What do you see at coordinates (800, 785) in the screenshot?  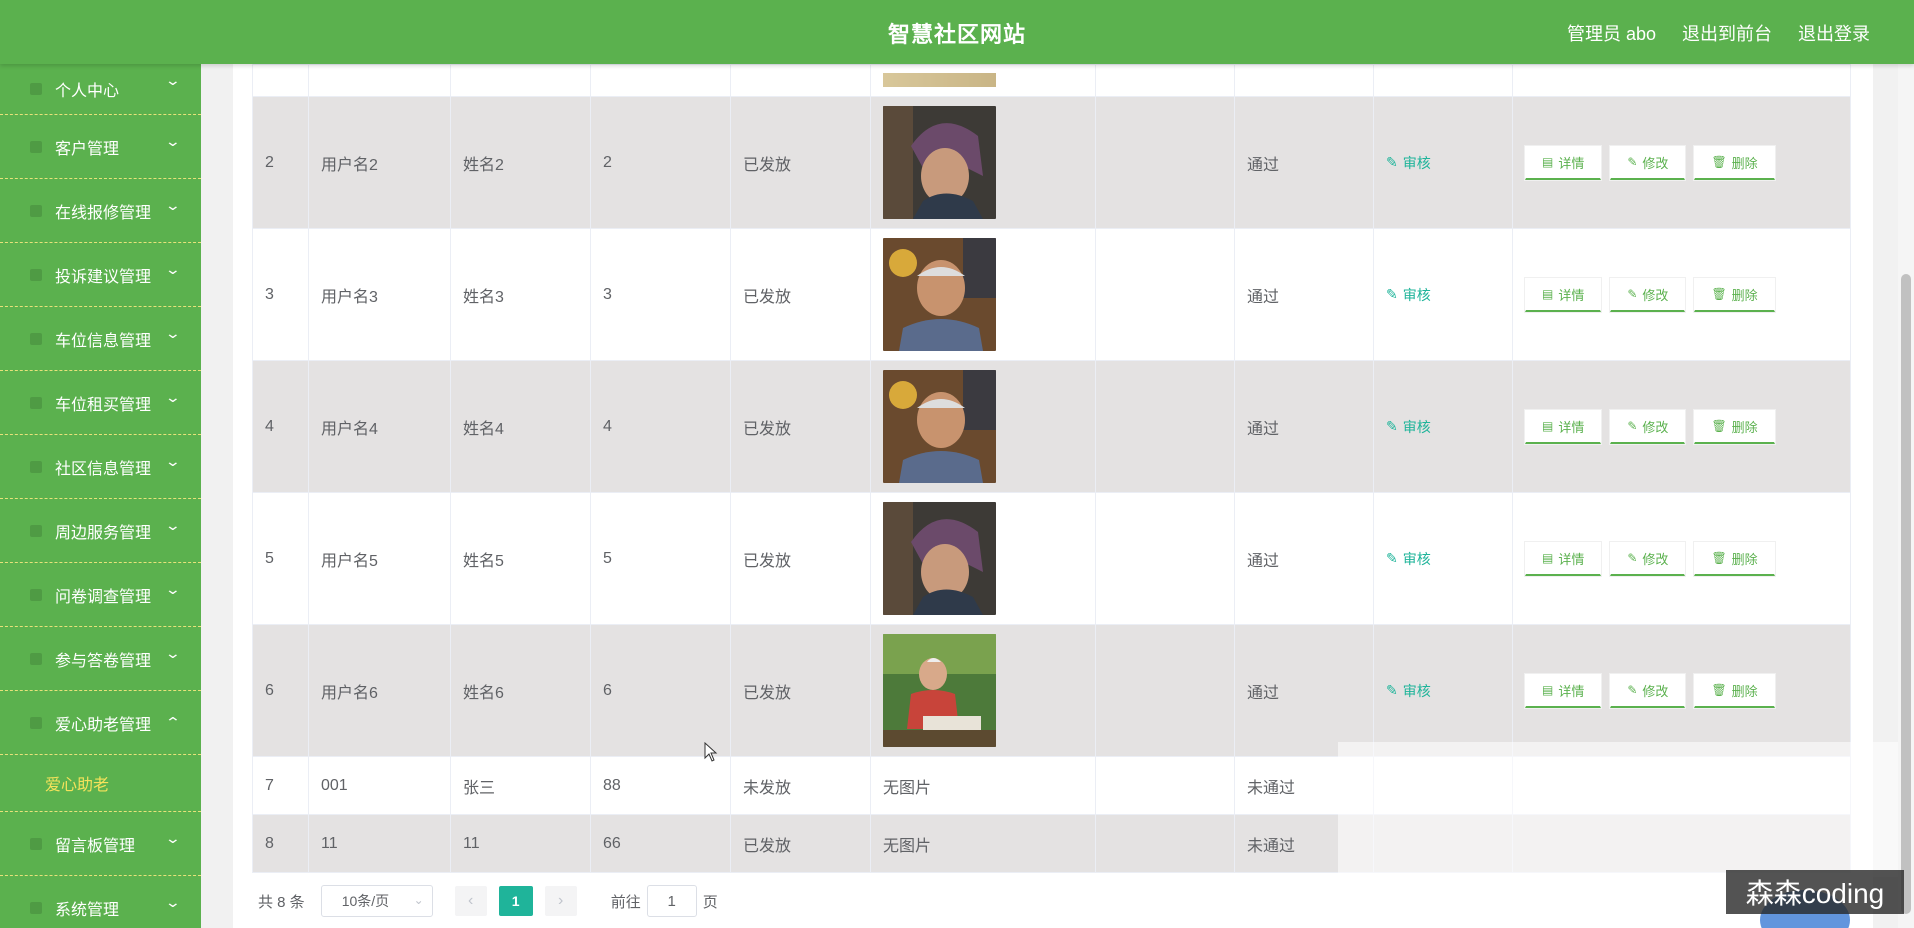 I see `status-cell: 未发放` at bounding box center [800, 785].